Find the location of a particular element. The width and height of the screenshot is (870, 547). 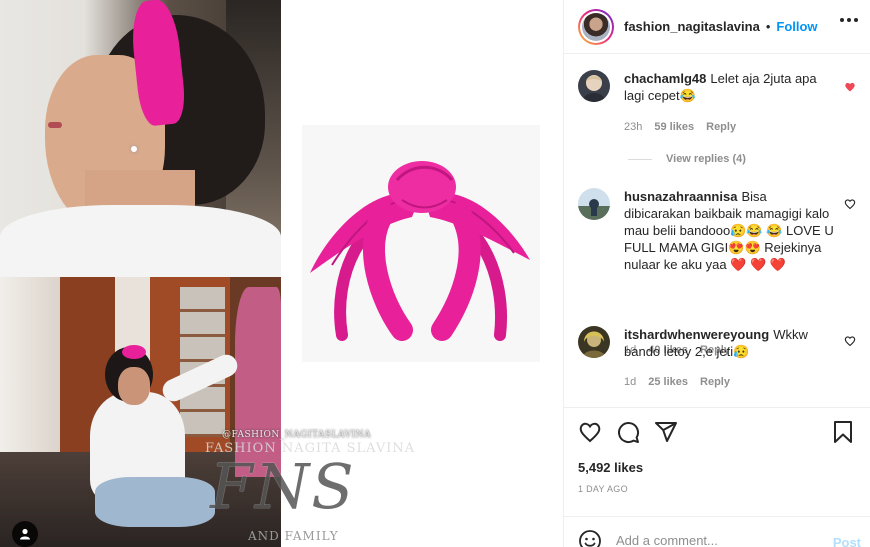

comment-composer: Post is located at coordinates (717, 531).